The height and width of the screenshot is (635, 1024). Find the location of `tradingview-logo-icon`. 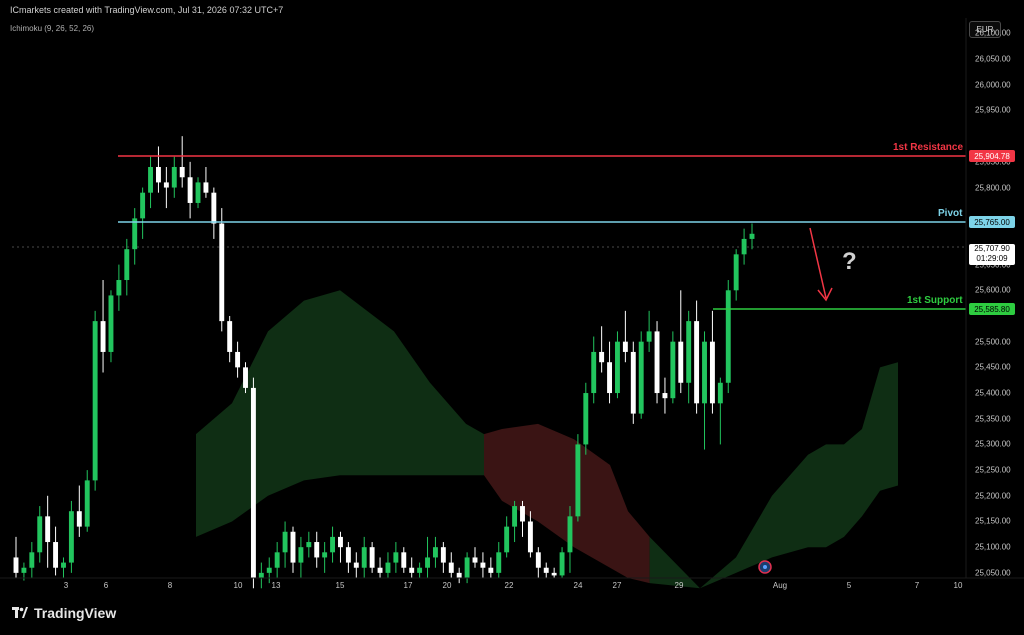

tradingview-logo-icon is located at coordinates (20, 612).